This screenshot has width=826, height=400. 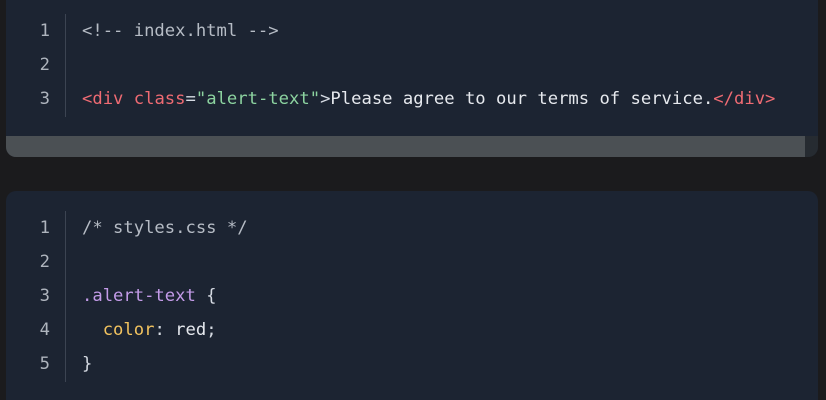 I want to click on code-text: }, so click(x=87, y=364).